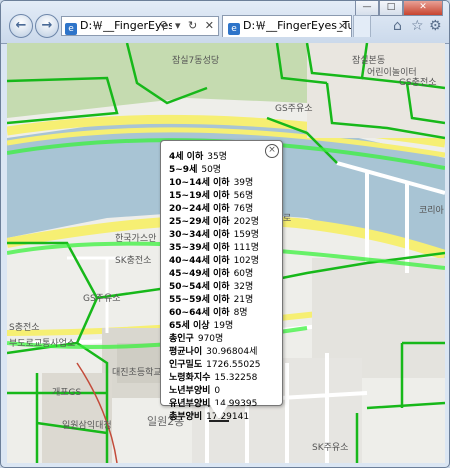 The width and height of the screenshot is (450, 468). I want to click on stat-value: 0, so click(217, 391).